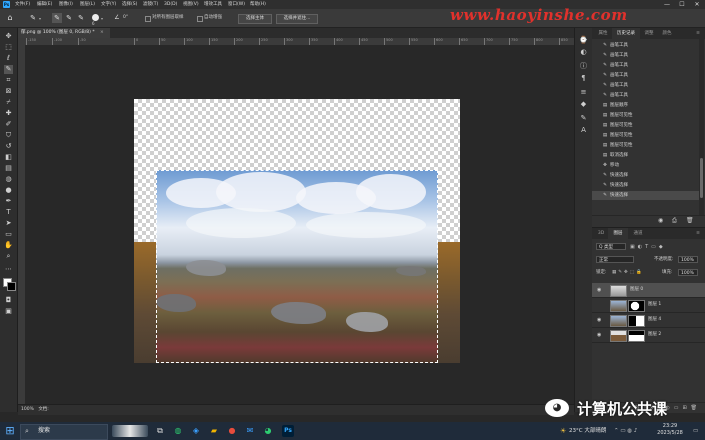 The image size is (705, 440). What do you see at coordinates (8, 179) in the screenshot?
I see `blur-tool-icon: ◍` at bounding box center [8, 179].